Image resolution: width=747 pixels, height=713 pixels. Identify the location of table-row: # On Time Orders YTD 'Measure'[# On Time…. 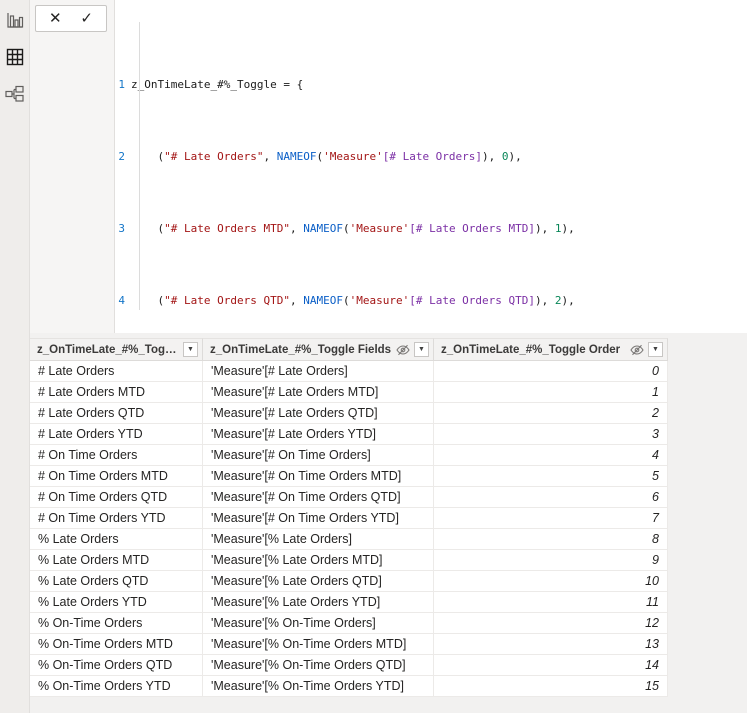
(349, 518).